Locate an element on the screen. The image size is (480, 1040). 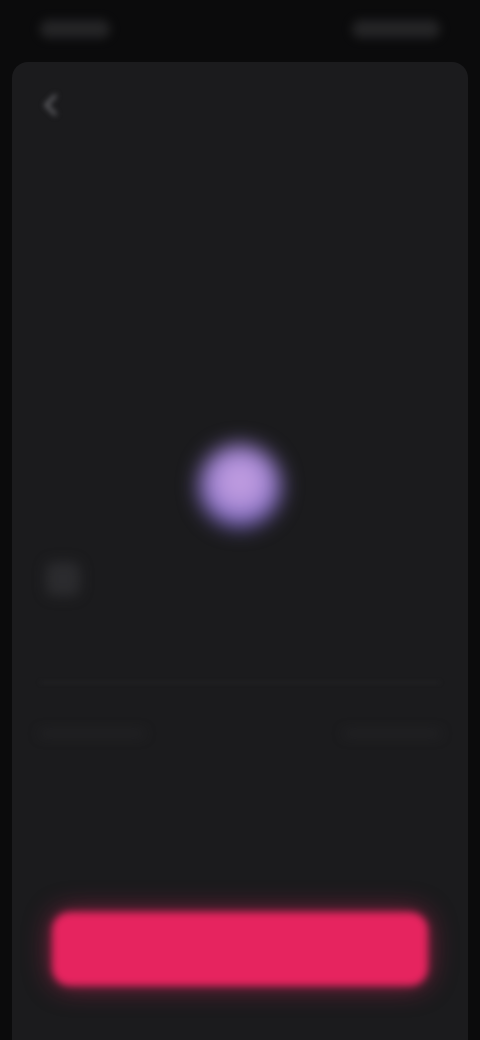
chevron-left-icon is located at coordinates (51, 105).